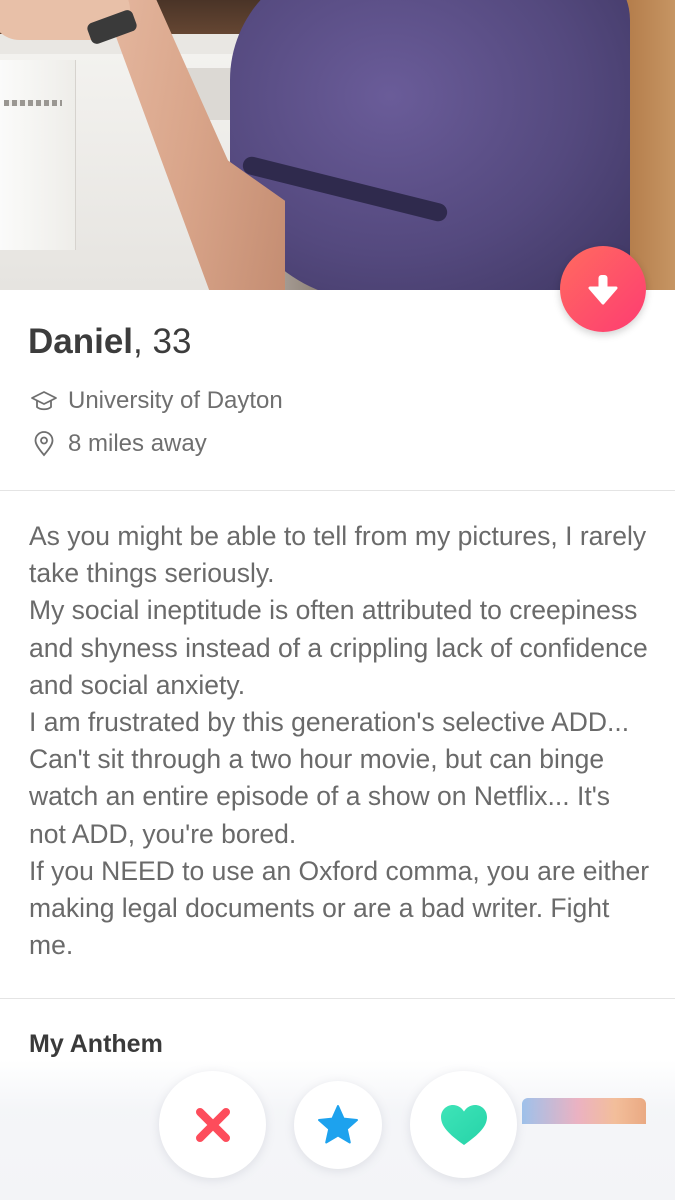 Image resolution: width=675 pixels, height=1200 pixels. I want to click on nope-button, so click(212, 1124).